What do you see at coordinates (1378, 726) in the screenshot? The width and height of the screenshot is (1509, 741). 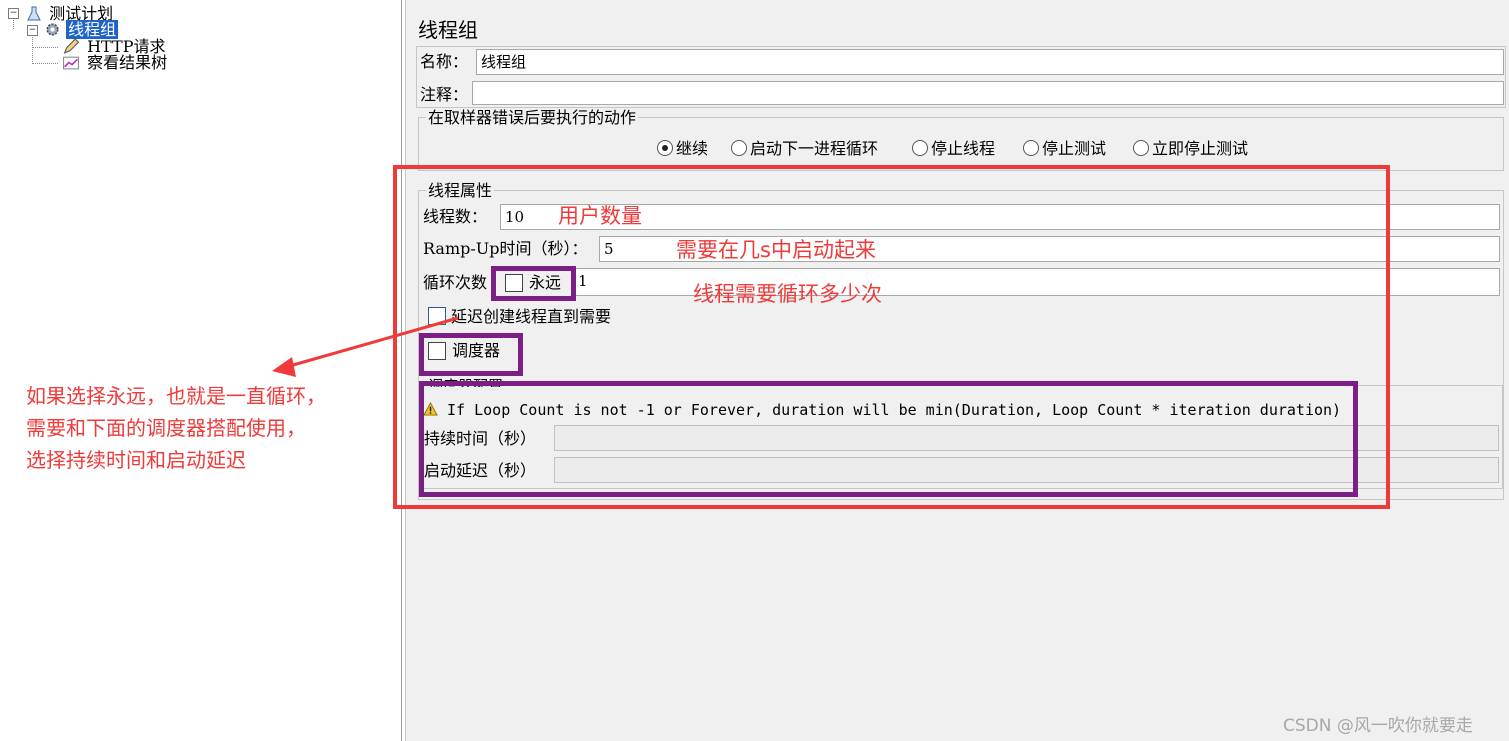 I see `watermark: CSDN @风一吹你就要走` at bounding box center [1378, 726].